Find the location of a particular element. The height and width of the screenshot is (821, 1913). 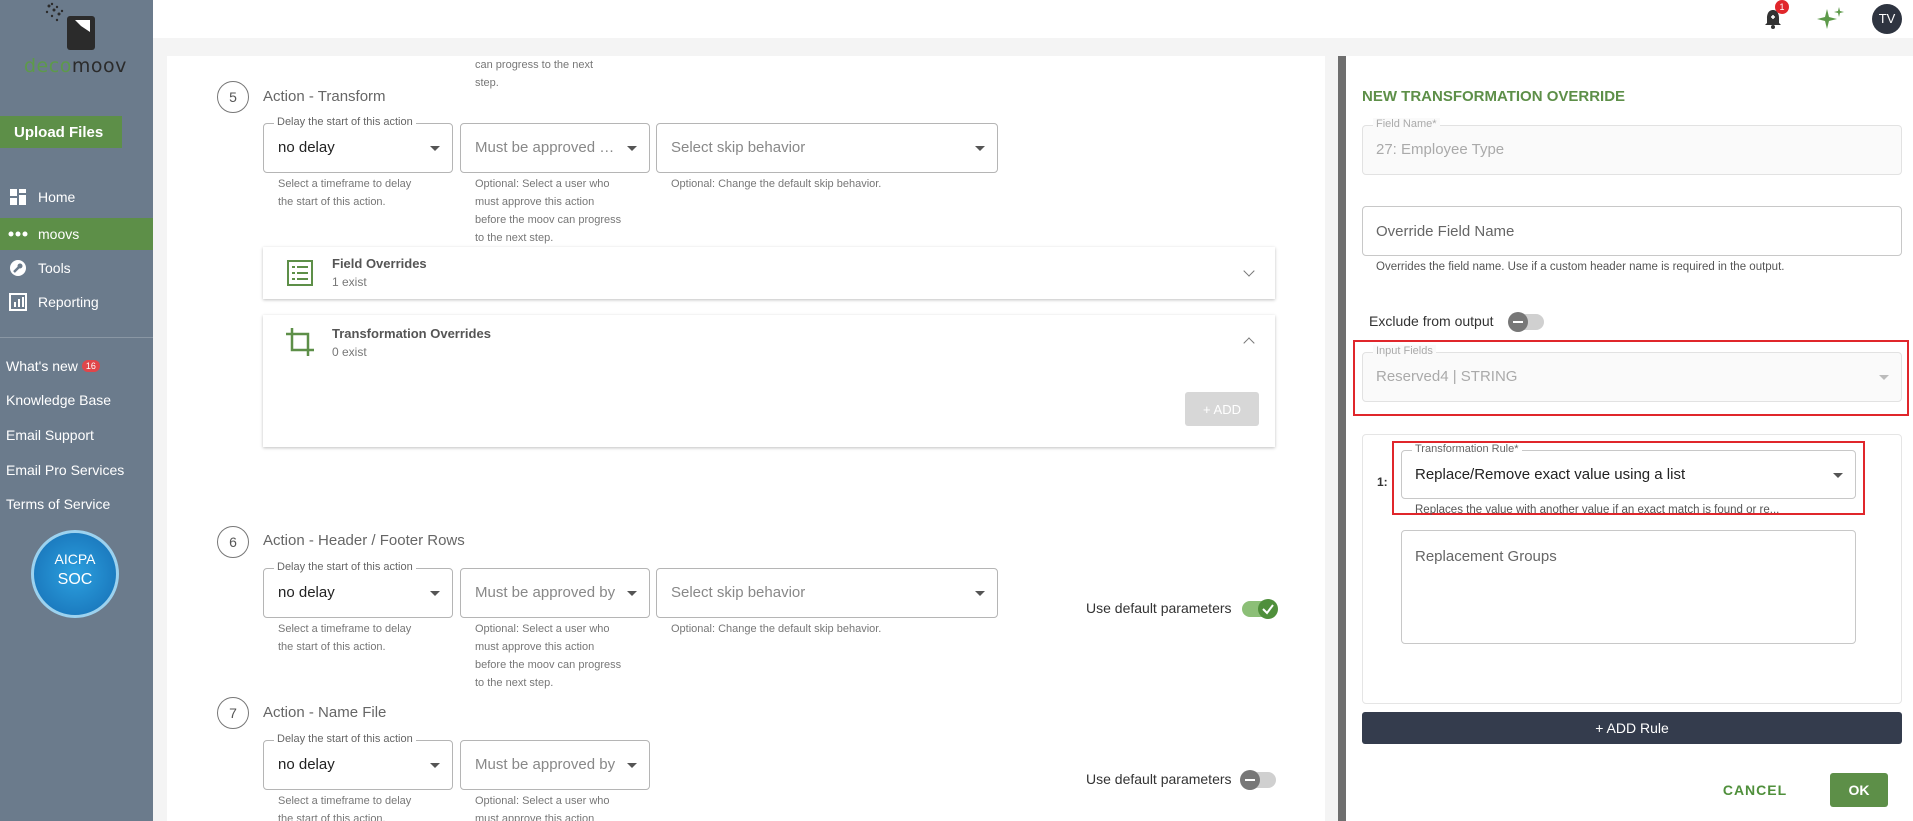

whats-new-badge: 16 is located at coordinates (90, 366).